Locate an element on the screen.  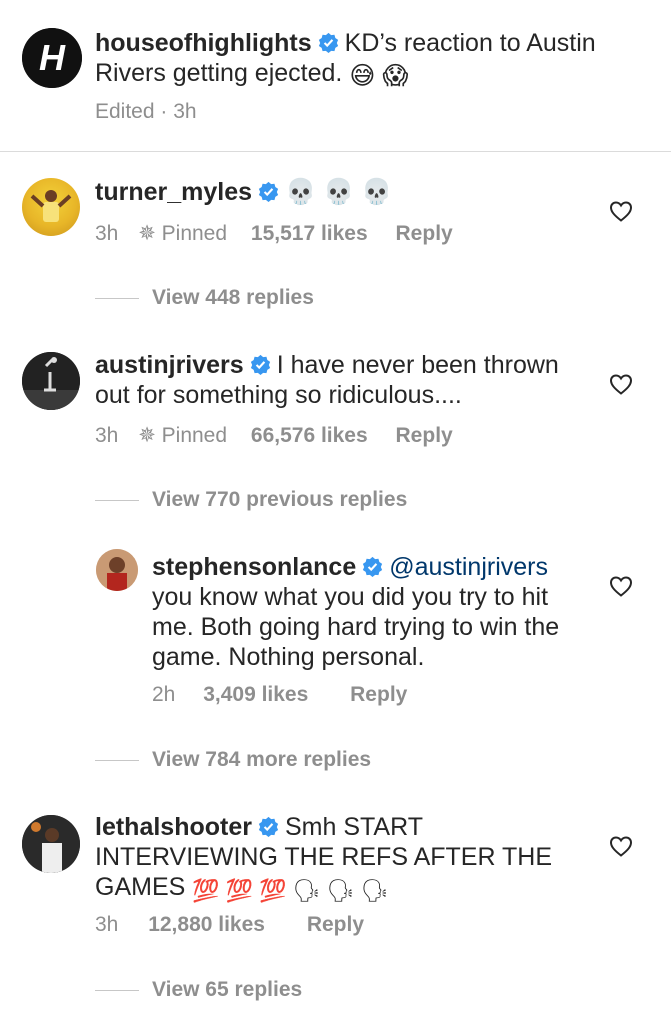
screaming-face-emoji-icon: 😱 is located at coordinates (395, 76).